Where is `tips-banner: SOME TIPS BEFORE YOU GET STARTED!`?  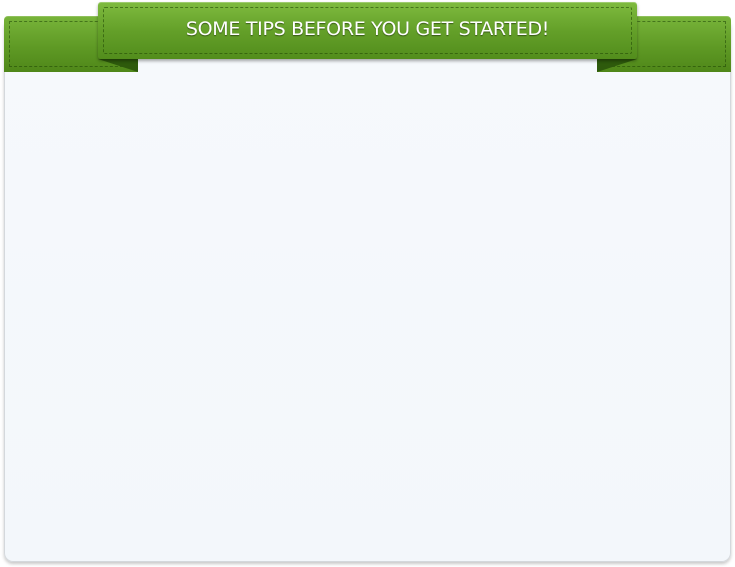
tips-banner: SOME TIPS BEFORE YOU GET STARTED! is located at coordinates (367, 30).